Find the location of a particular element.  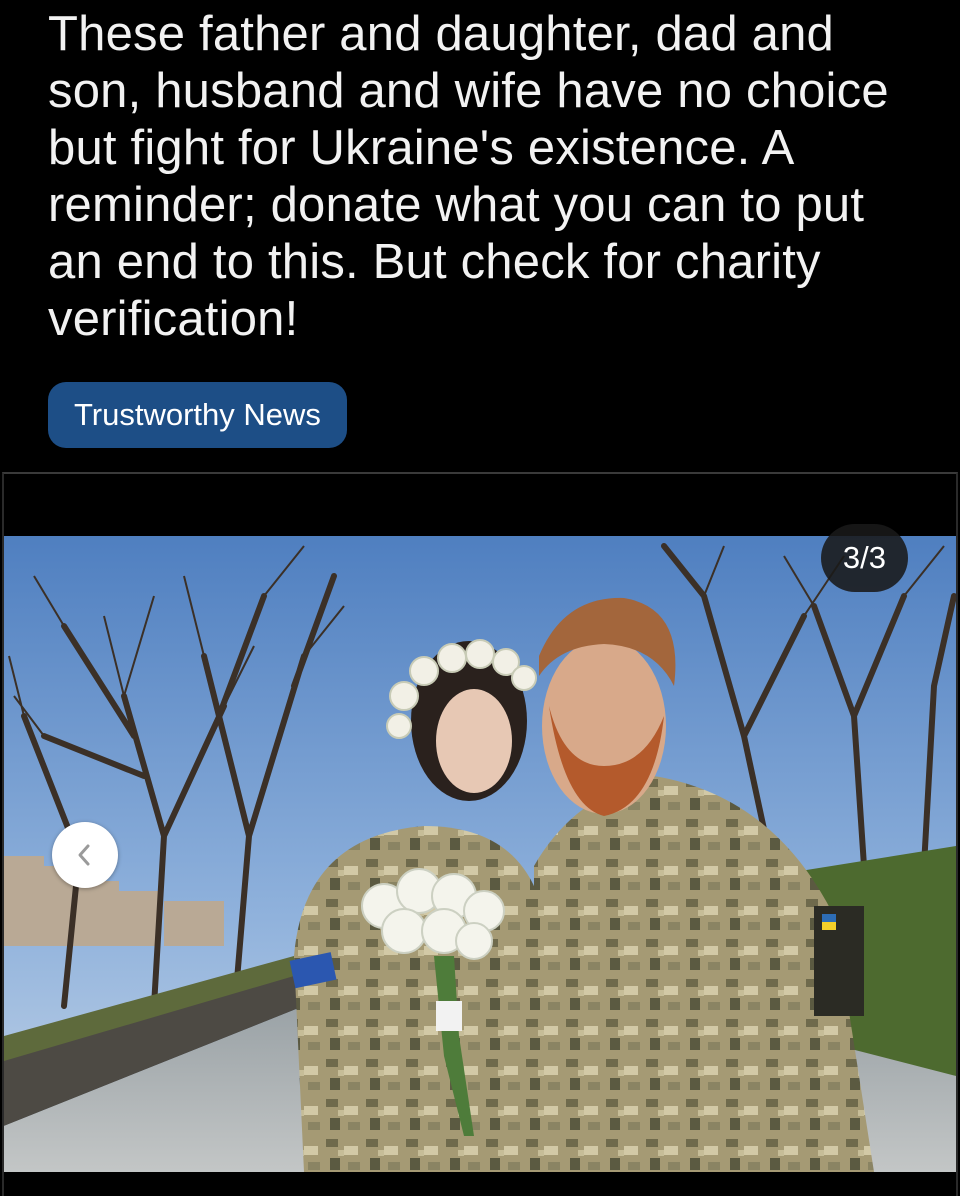

chevron-left-icon is located at coordinates (84, 855).